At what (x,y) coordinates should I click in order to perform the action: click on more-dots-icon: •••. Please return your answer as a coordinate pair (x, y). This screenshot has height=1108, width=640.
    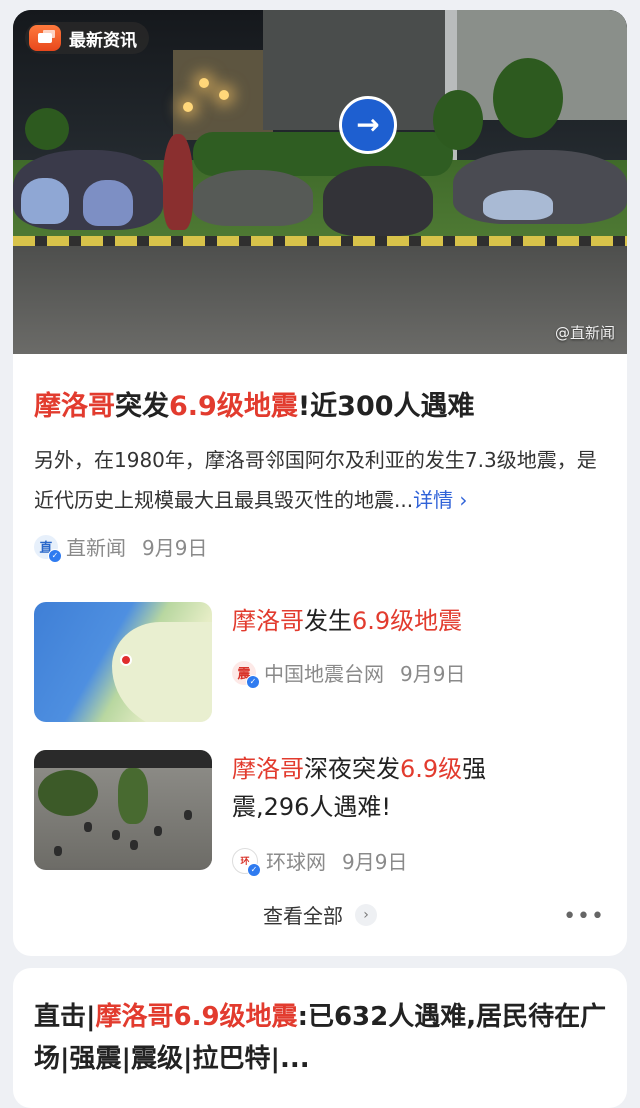
    Looking at the image, I should click on (584, 916).